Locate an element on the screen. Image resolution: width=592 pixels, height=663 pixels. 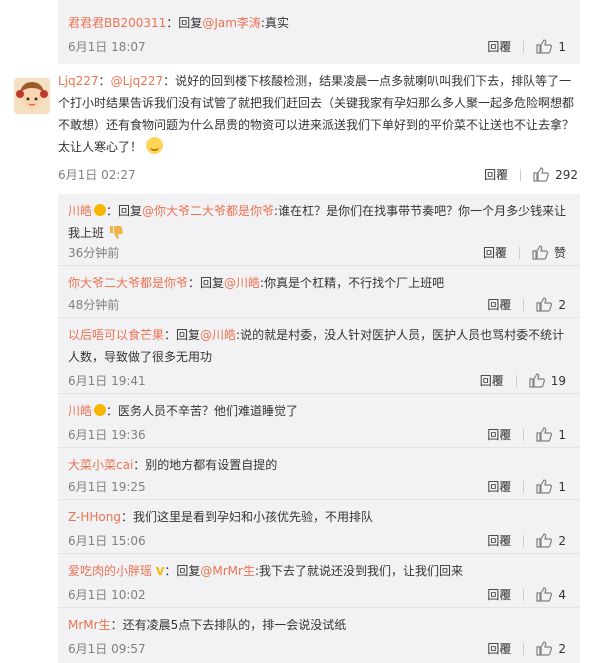
reply-username: 你大爷二大爷都是你爷 is located at coordinates (128, 283).